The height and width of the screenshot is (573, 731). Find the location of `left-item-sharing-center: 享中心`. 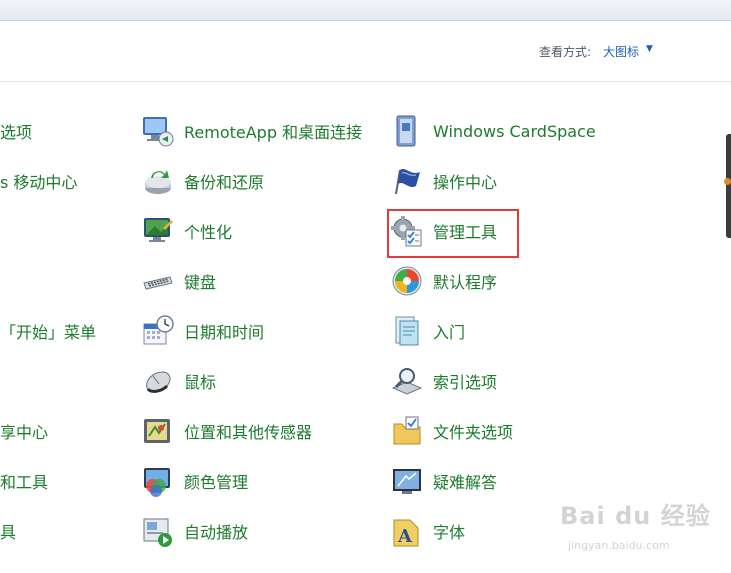

left-item-sharing-center: 享中心 is located at coordinates (24, 431).